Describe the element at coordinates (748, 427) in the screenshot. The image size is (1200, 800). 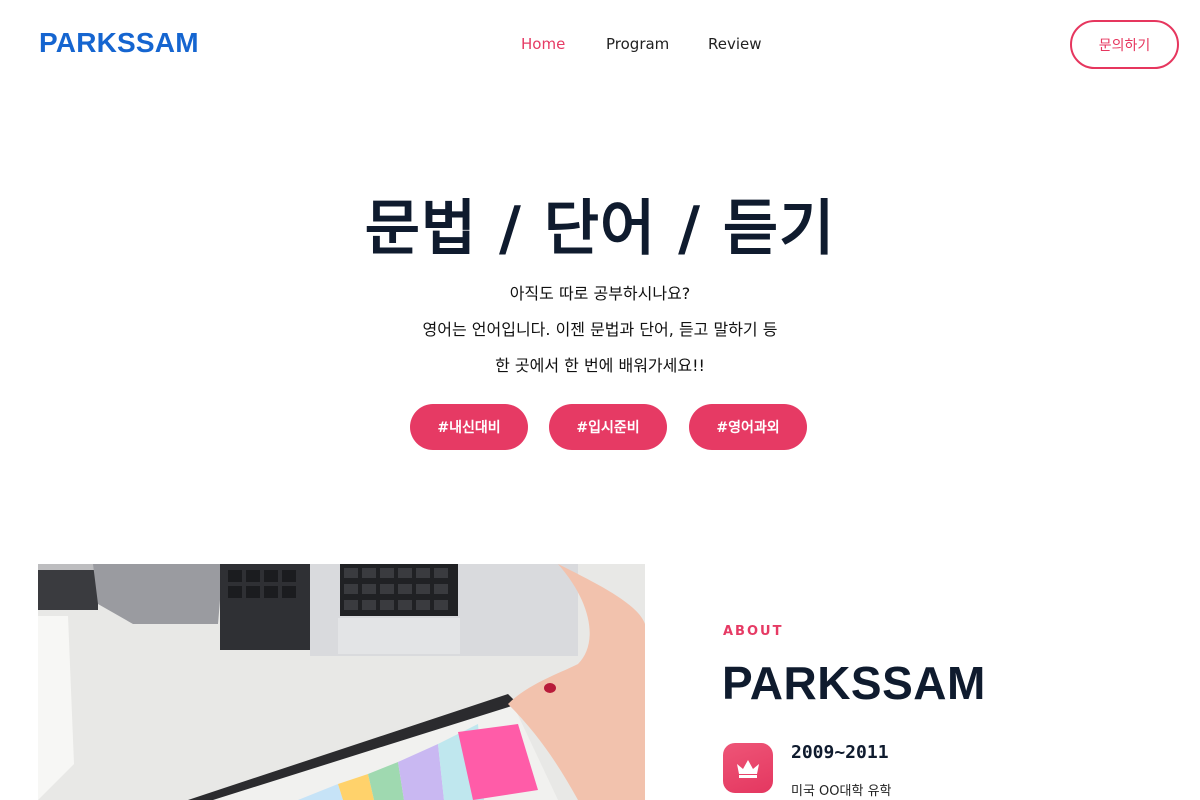
I see `tag-english-tutoring: #영어과외` at that location.